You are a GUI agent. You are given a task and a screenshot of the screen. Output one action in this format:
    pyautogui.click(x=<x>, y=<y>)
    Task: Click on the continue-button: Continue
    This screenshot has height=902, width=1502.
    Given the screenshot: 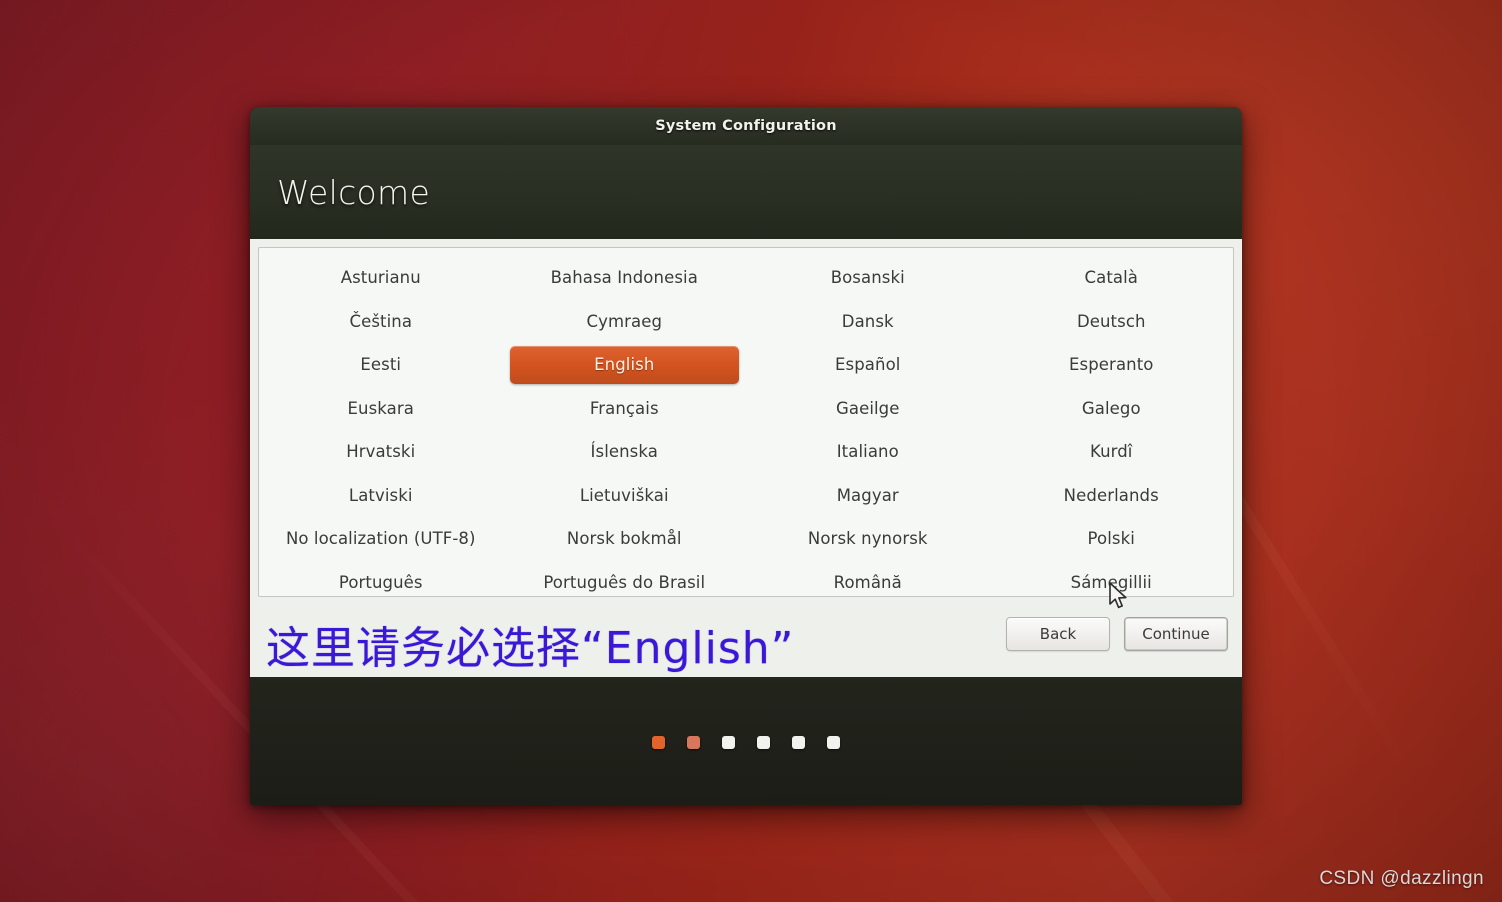 What is the action you would take?
    pyautogui.click(x=1176, y=634)
    